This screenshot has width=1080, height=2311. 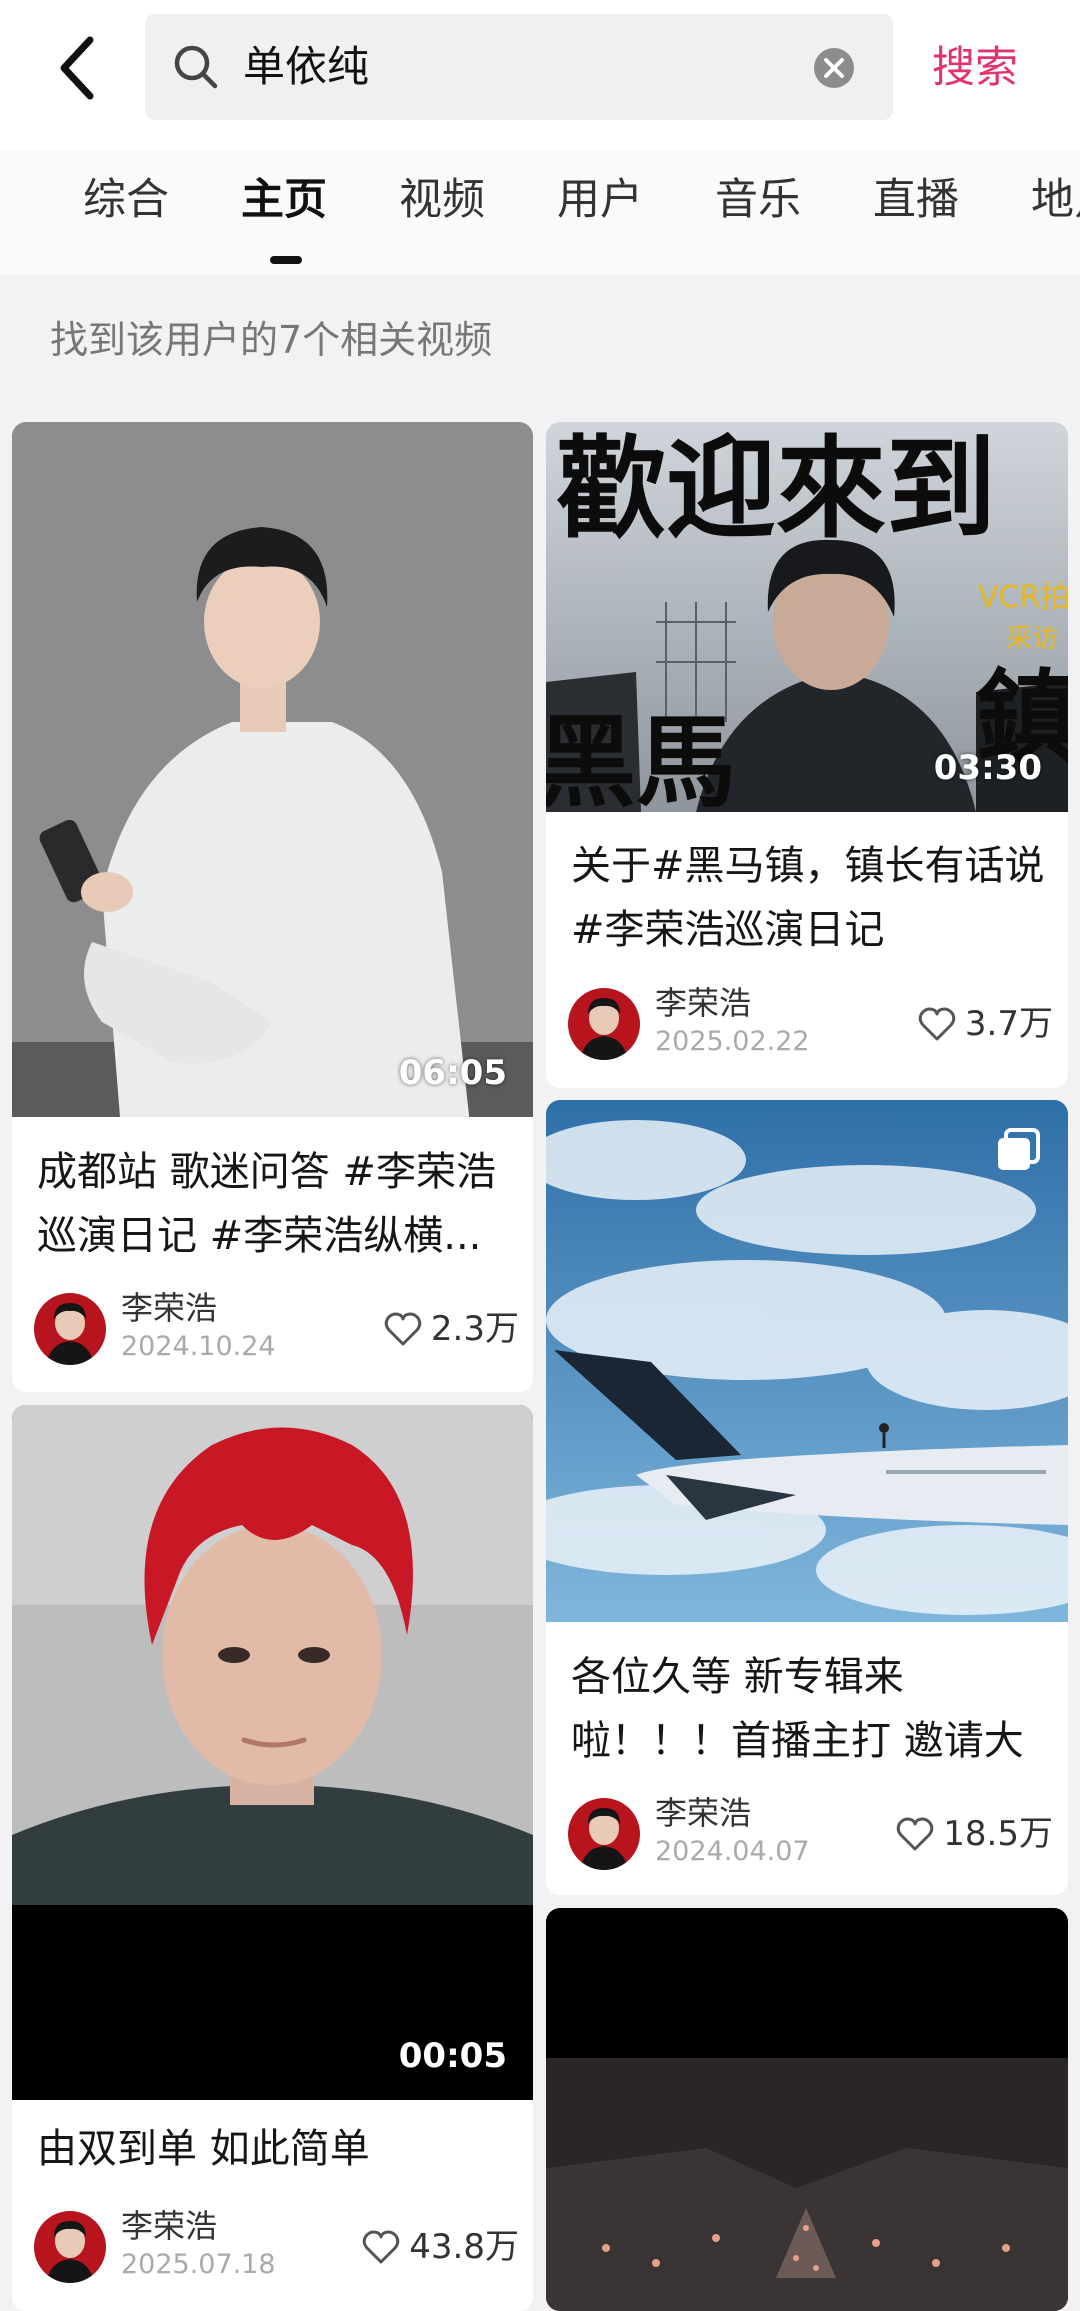 I want to click on video-duration: 06:05, so click(x=452, y=1073).